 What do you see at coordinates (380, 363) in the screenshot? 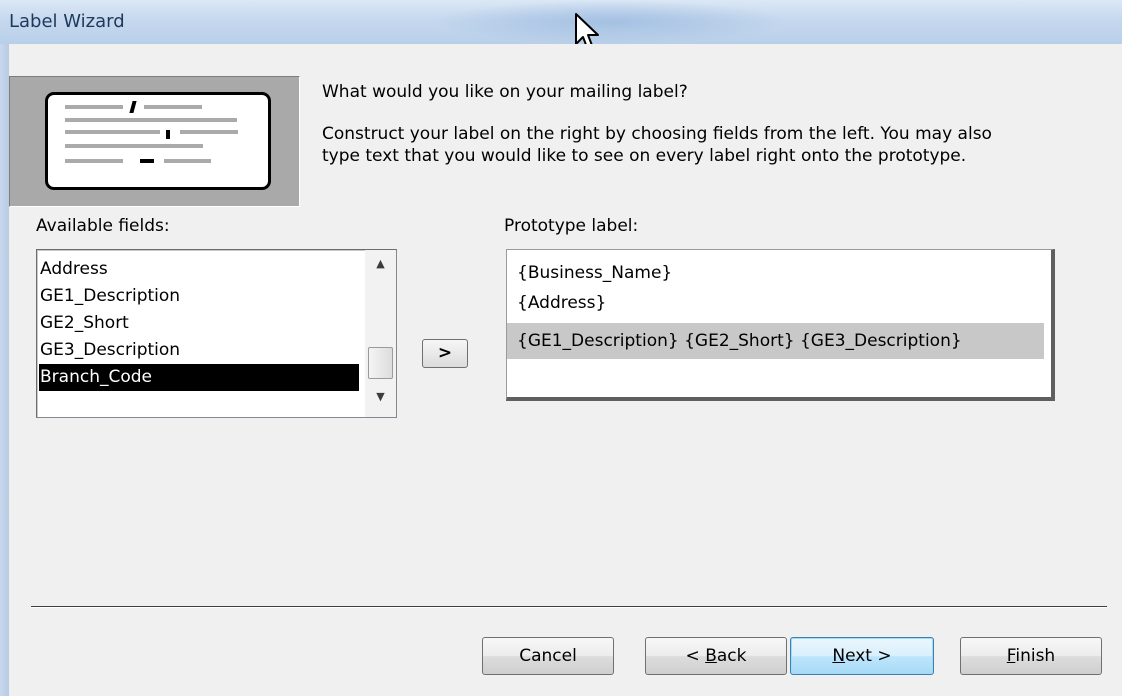
I see `scroll-thumb` at bounding box center [380, 363].